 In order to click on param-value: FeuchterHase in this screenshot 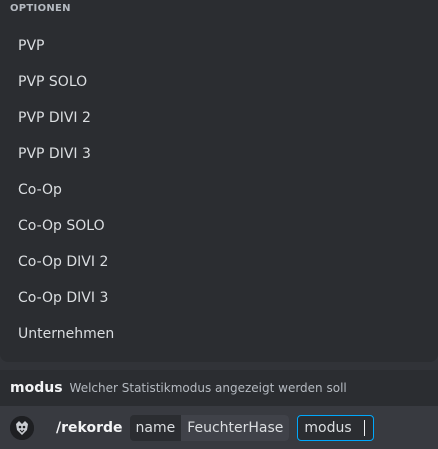, I will do `click(235, 427)`.